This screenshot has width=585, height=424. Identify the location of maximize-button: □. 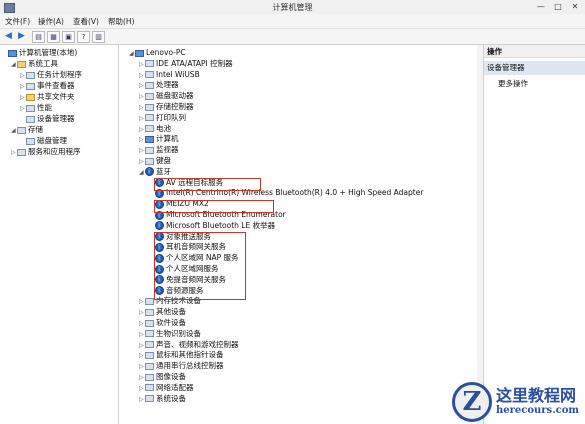
(558, 6).